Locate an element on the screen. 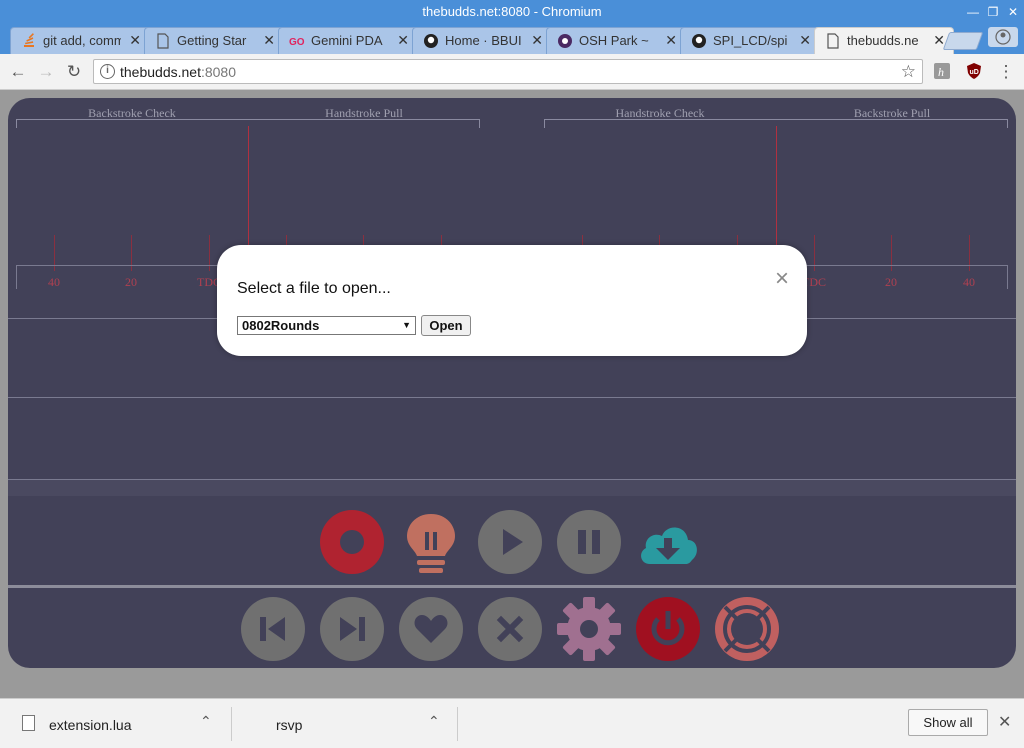 The image size is (1024, 748). favorite-button is located at coordinates (431, 629).